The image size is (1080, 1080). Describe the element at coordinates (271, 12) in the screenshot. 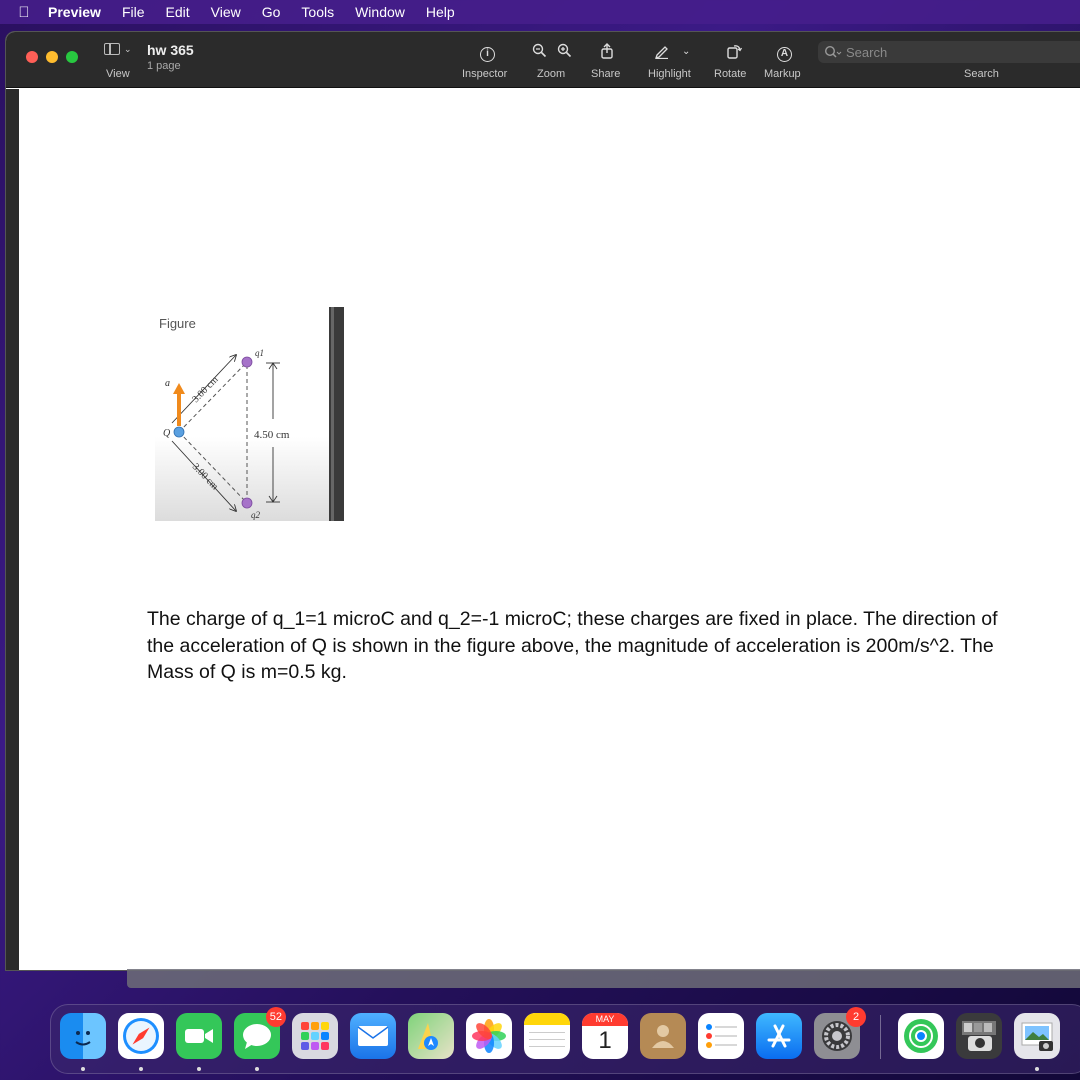

I see `menu-go: Go` at that location.